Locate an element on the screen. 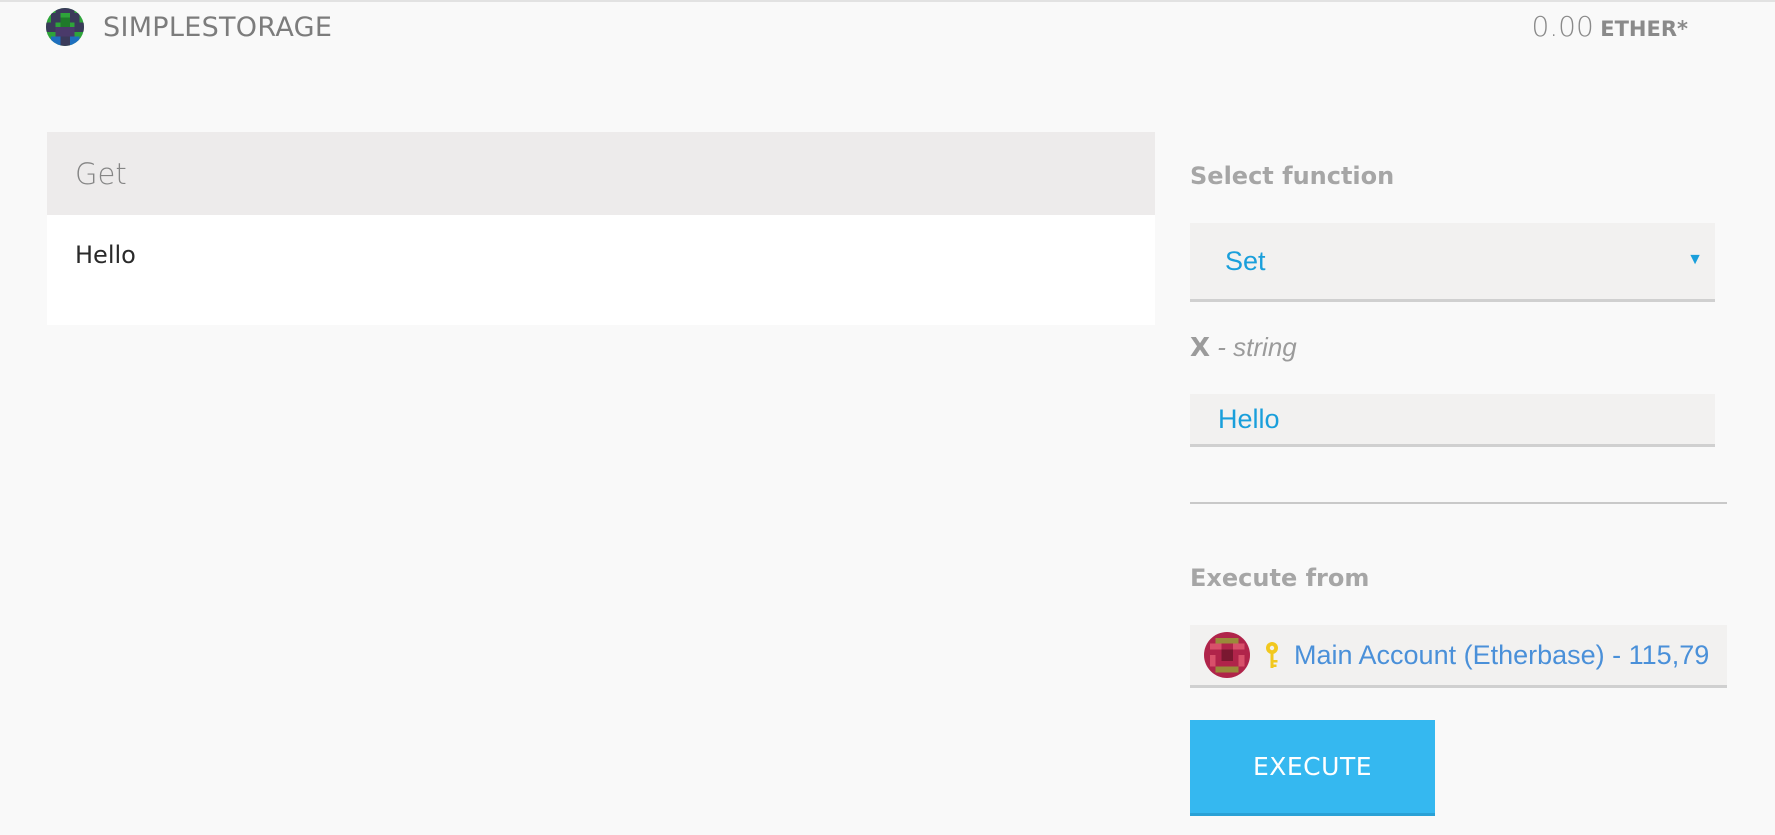 The height and width of the screenshot is (835, 1775). selected-function: Set is located at coordinates (1245, 260).